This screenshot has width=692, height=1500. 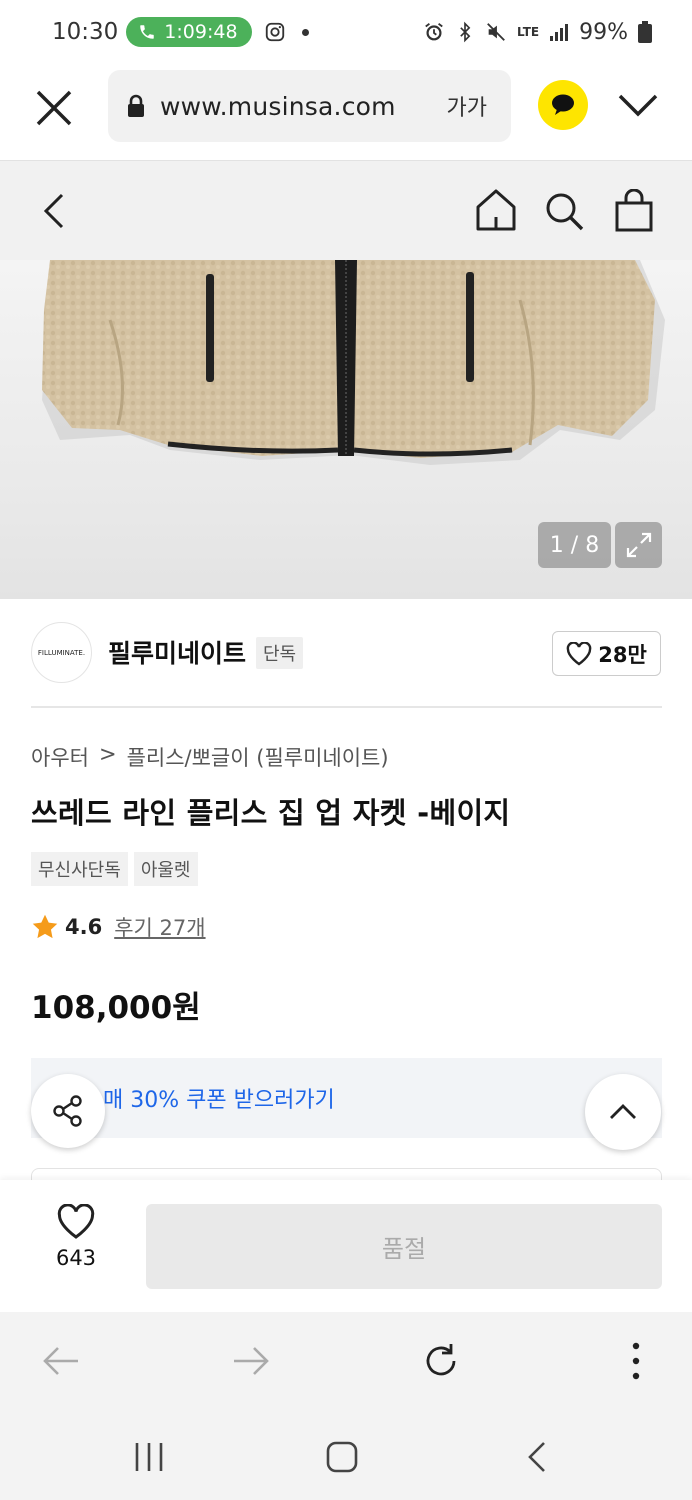 What do you see at coordinates (342, 1457) in the screenshot?
I see `home-button-icon` at bounding box center [342, 1457].